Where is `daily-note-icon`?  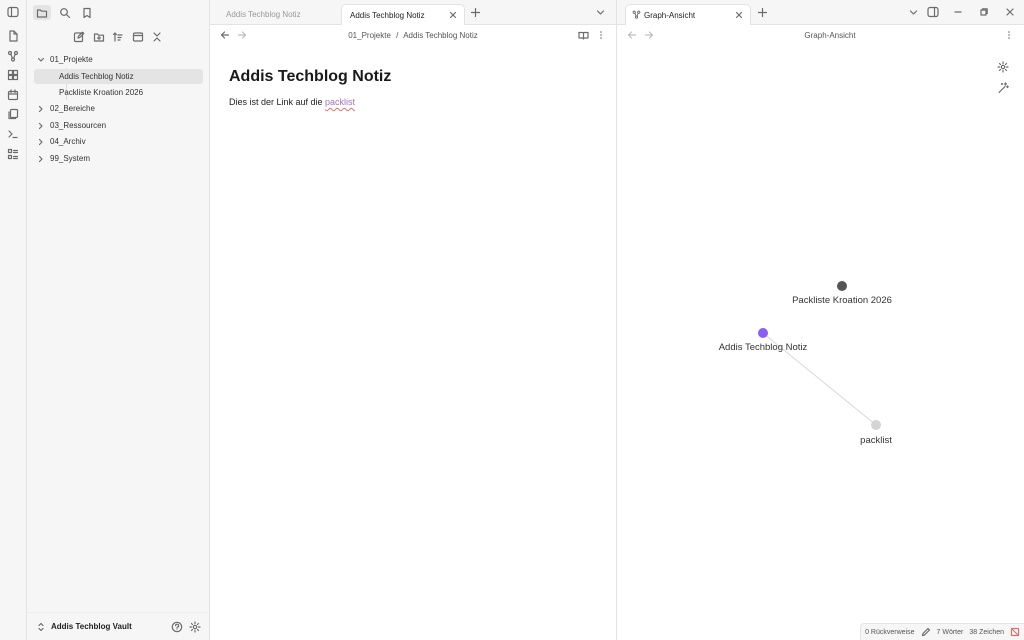 daily-note-icon is located at coordinates (13, 95).